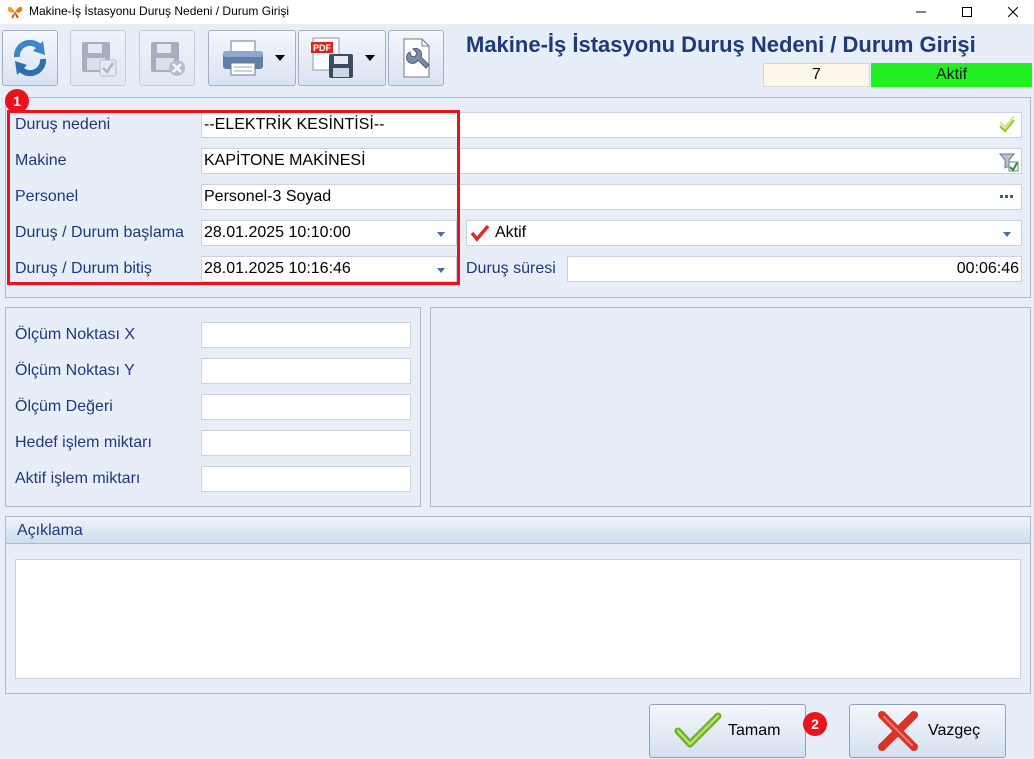 The height and width of the screenshot is (759, 1034). I want to click on refresh-icon, so click(30, 58).